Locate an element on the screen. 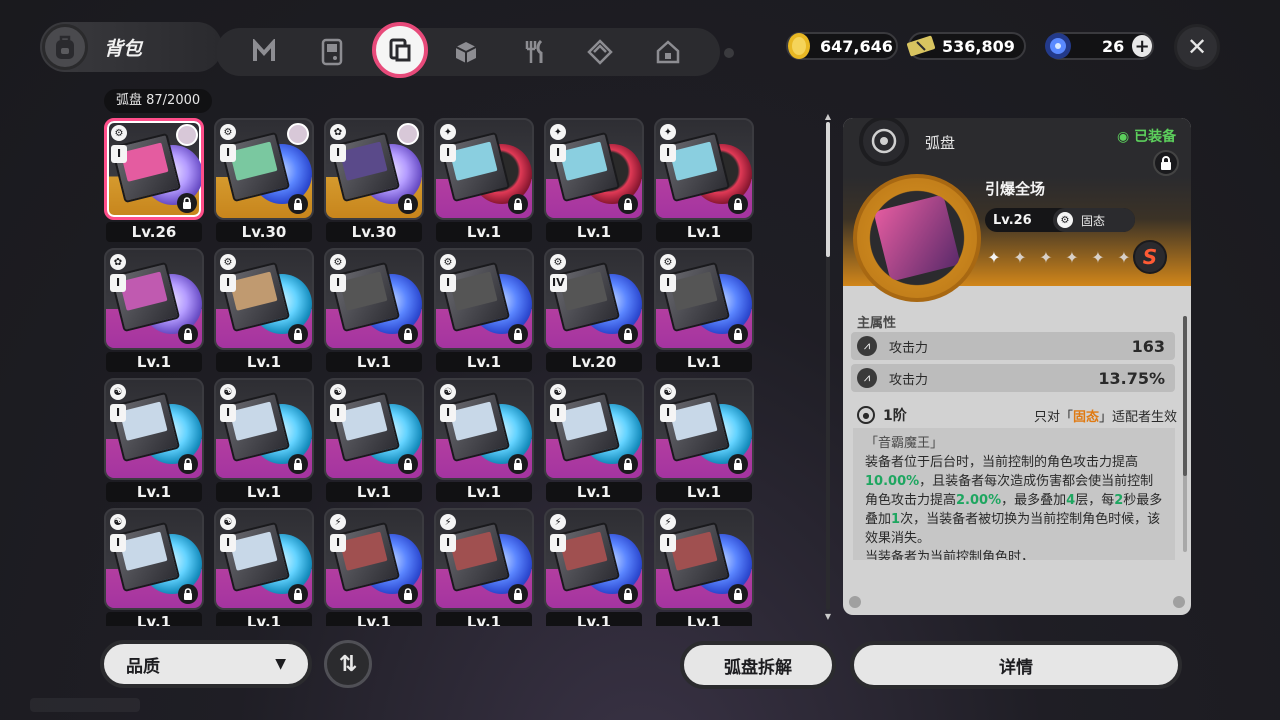  disc-card: ⚙ I Lv.30 is located at coordinates (264, 181).